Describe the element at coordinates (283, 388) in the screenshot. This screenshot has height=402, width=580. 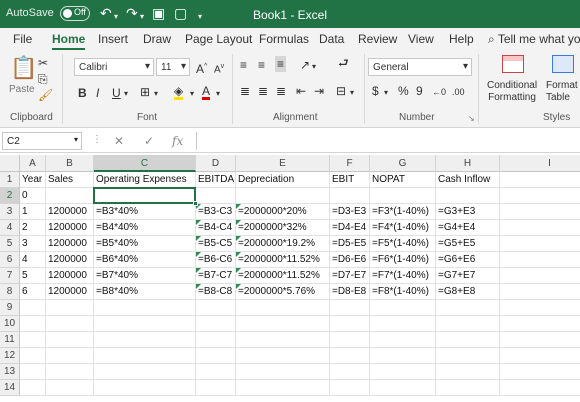
I see `cell-e14` at that location.